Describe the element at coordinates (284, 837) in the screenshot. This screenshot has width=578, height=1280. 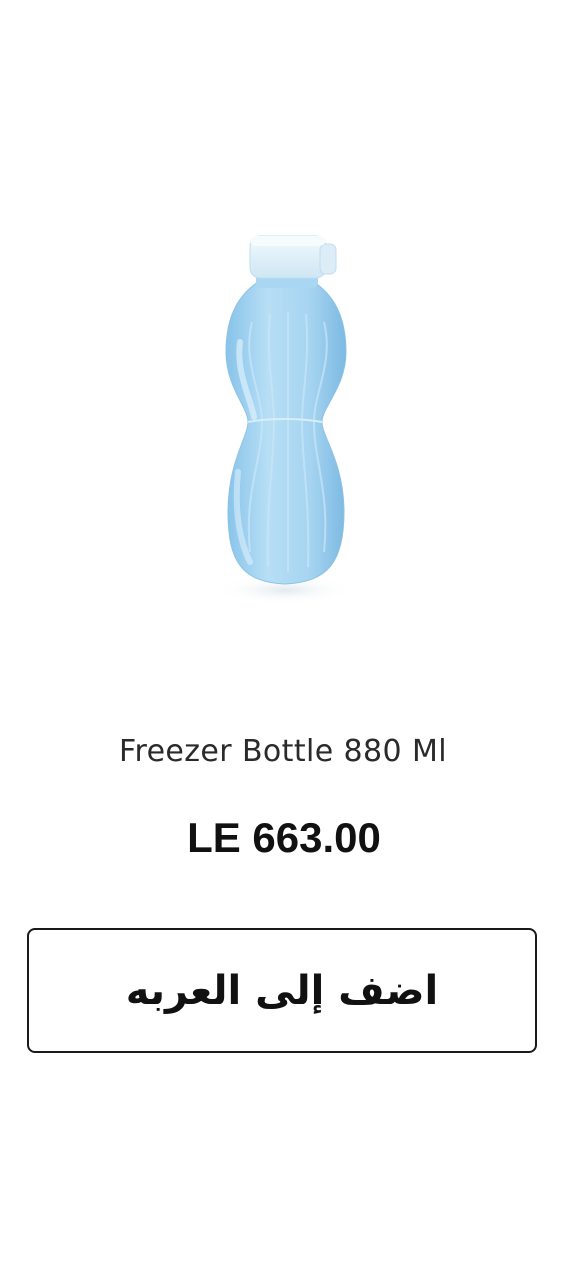
I see `product-price: LE 663.00` at that location.